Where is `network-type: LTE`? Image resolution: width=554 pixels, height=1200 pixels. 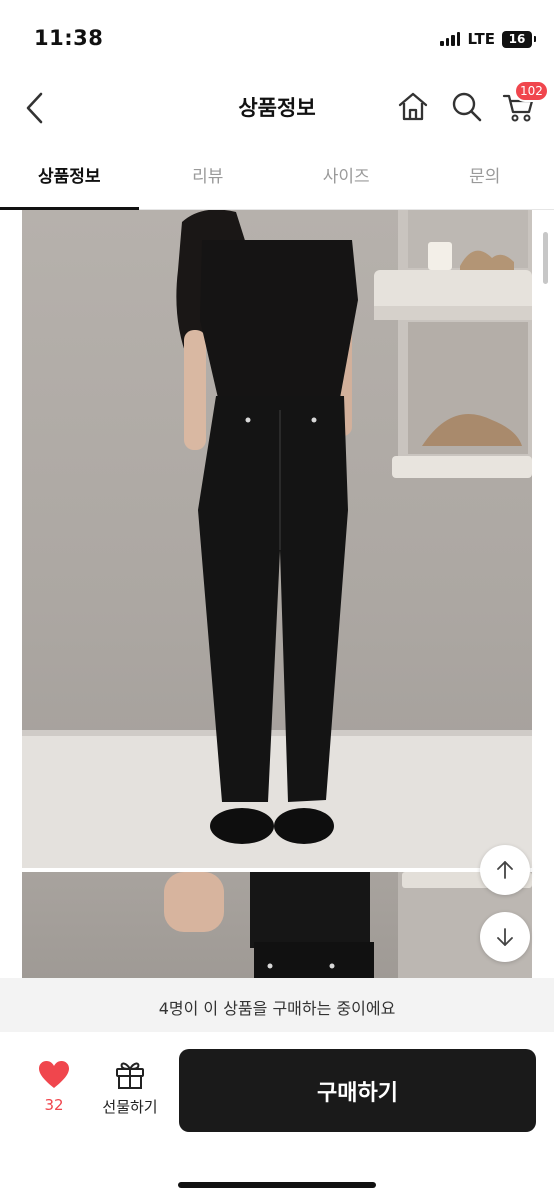 network-type: LTE is located at coordinates (481, 39).